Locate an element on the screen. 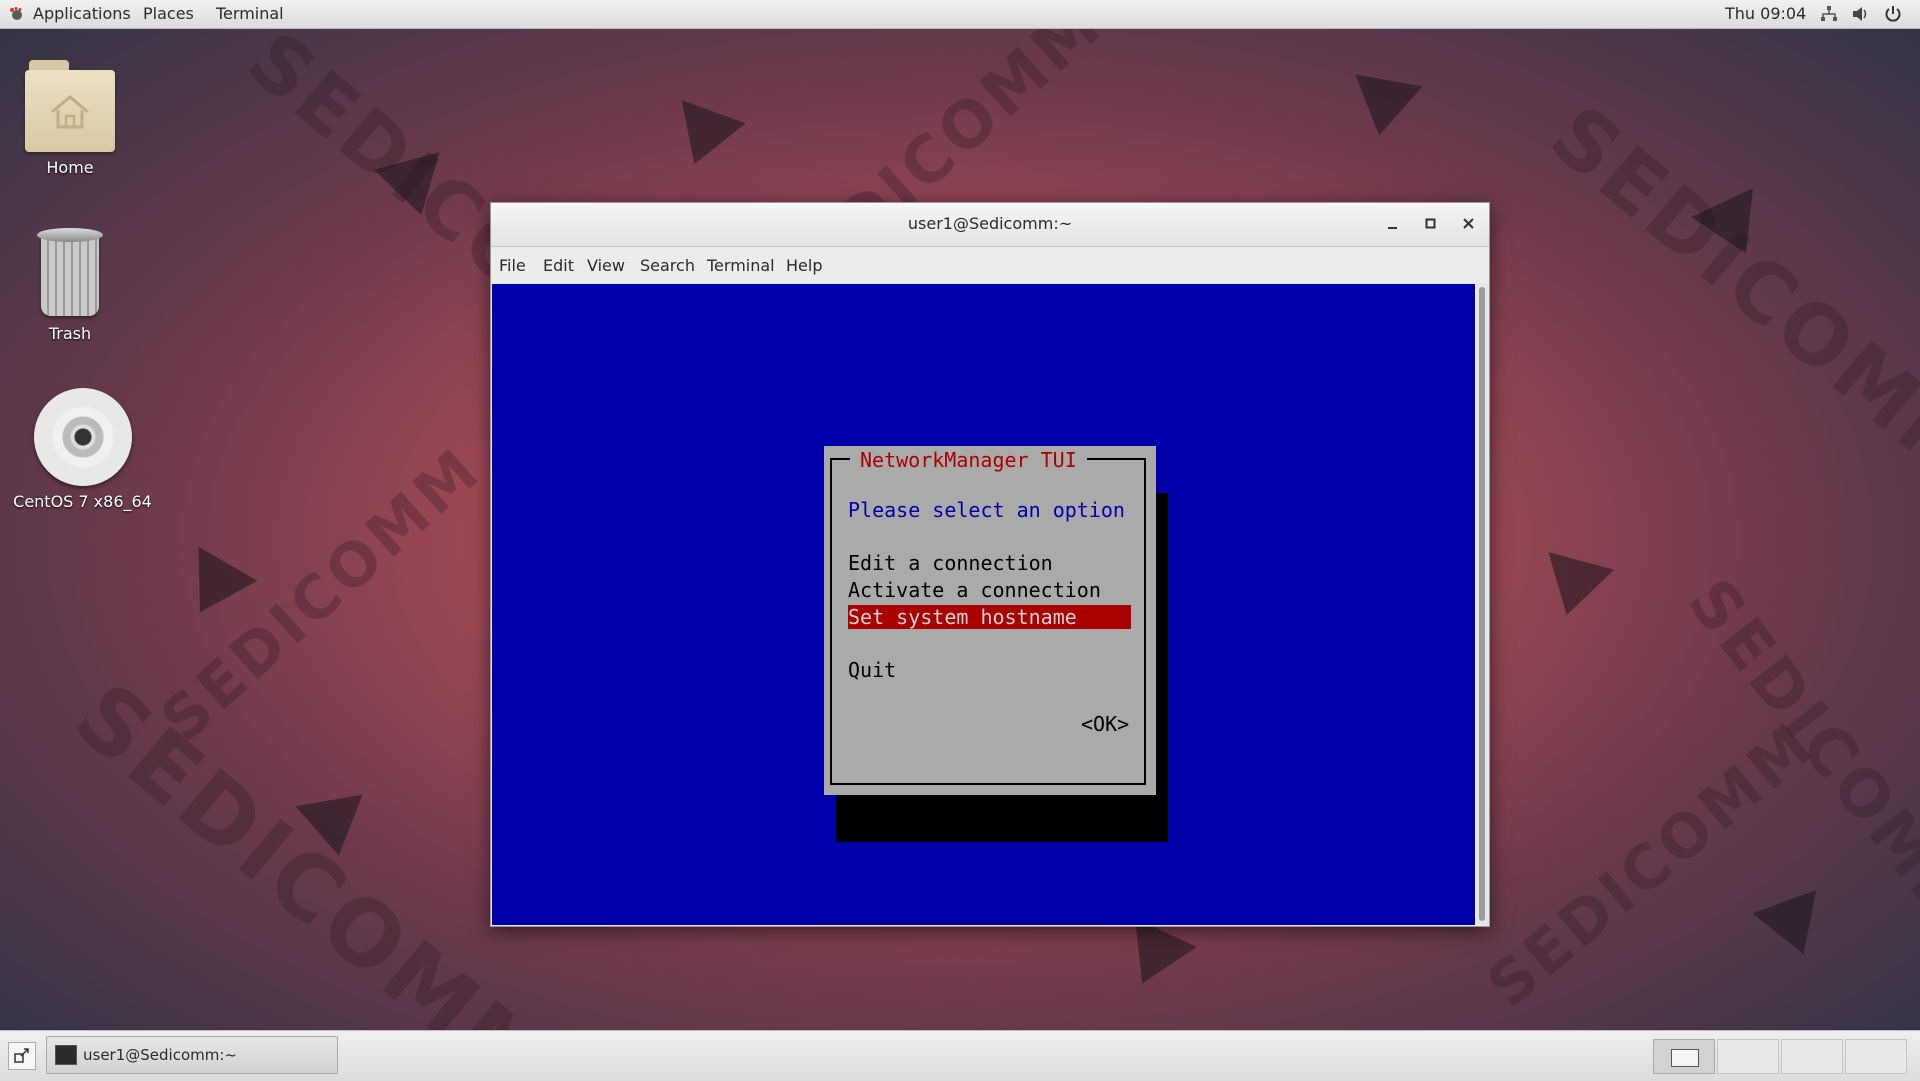 The image size is (1920, 1081). menu-help: Help is located at coordinates (804, 265).